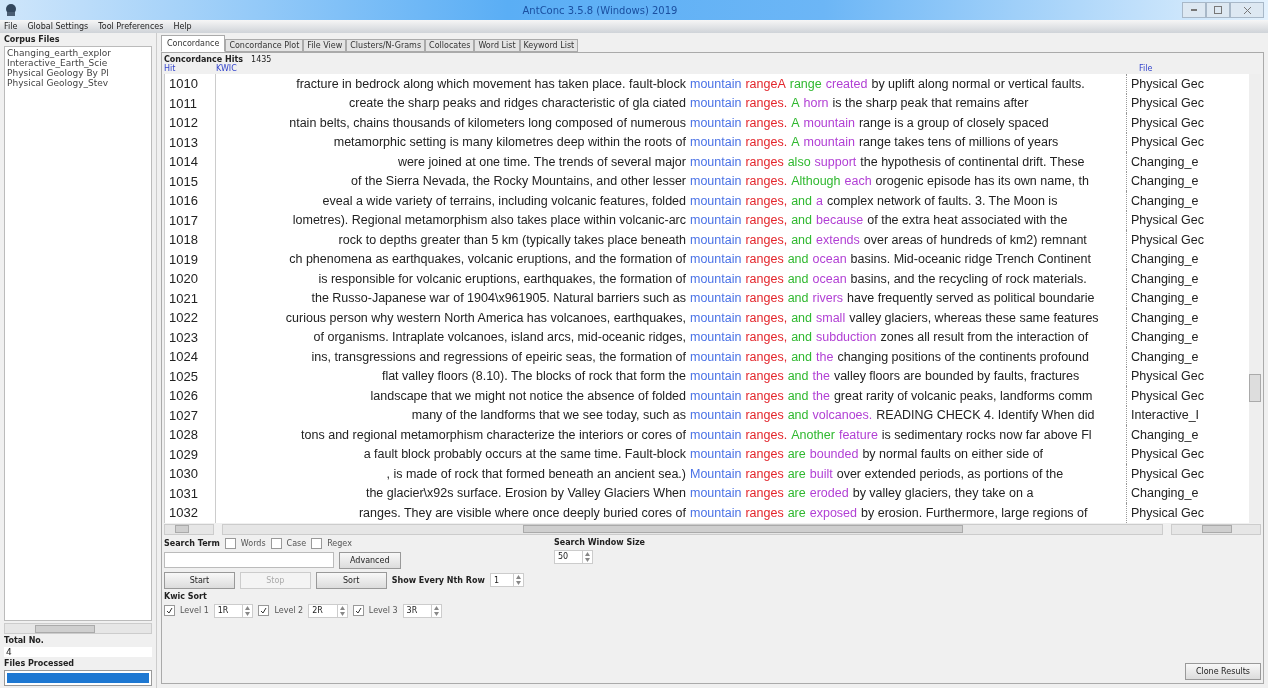 The height and width of the screenshot is (688, 1268). Describe the element at coordinates (765, 83) in the screenshot. I see `right-word: rangeA` at that location.